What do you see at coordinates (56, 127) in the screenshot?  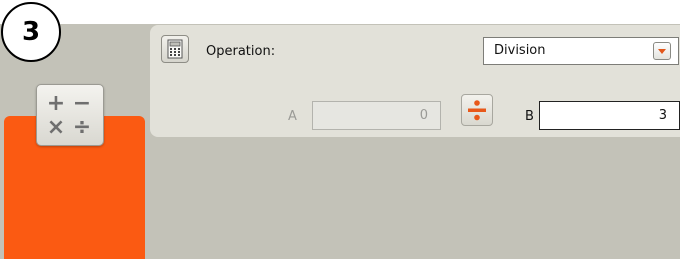 I see `times-symbol: ×` at bounding box center [56, 127].